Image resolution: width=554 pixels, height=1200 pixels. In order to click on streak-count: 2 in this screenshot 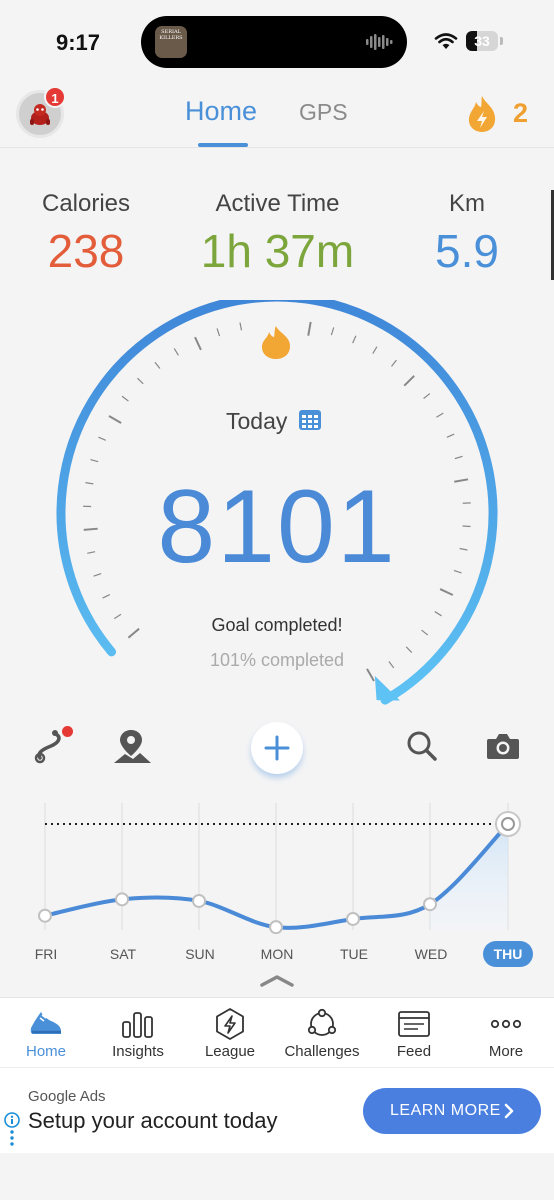, I will do `click(520, 113)`.